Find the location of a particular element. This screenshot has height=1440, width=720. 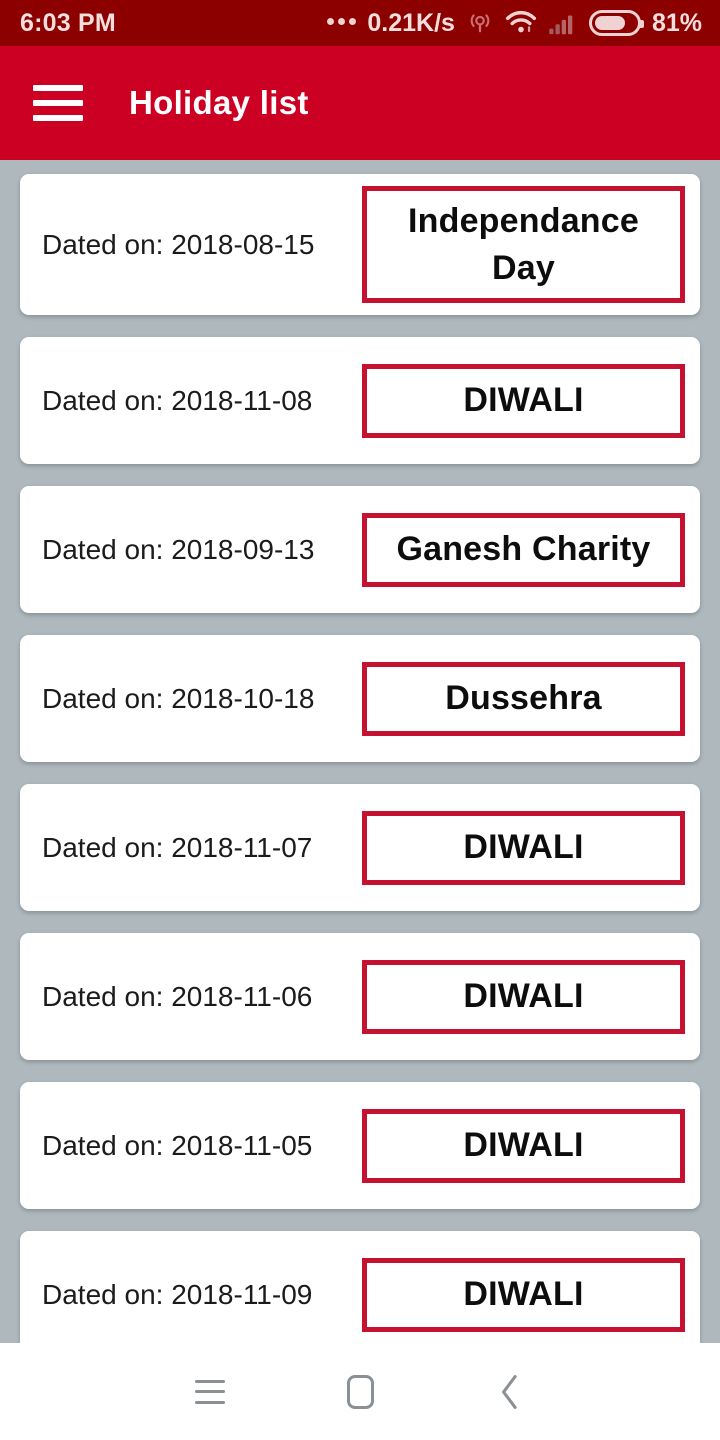

holiday-name-box: Dussehra is located at coordinates (523, 698).